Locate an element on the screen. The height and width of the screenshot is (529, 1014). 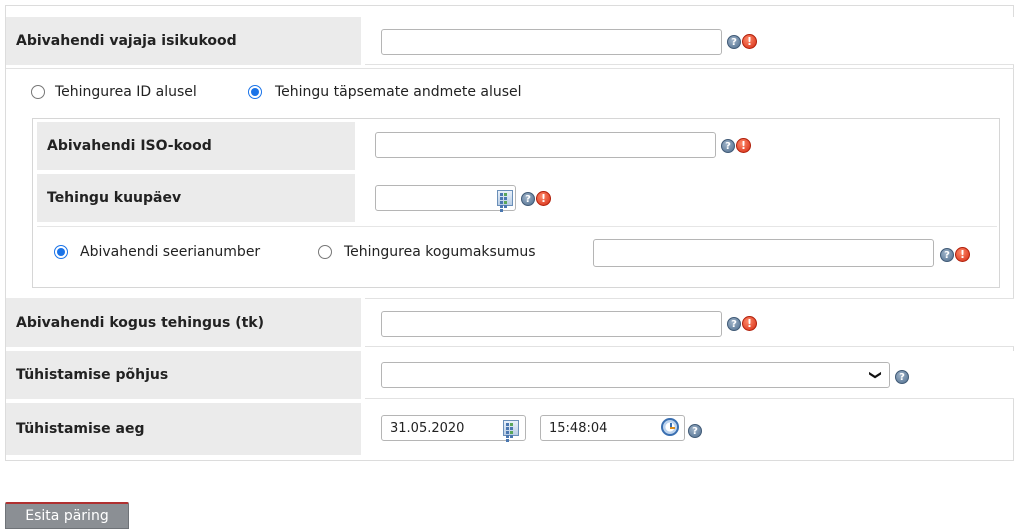
radio-by-details is located at coordinates (255, 92).